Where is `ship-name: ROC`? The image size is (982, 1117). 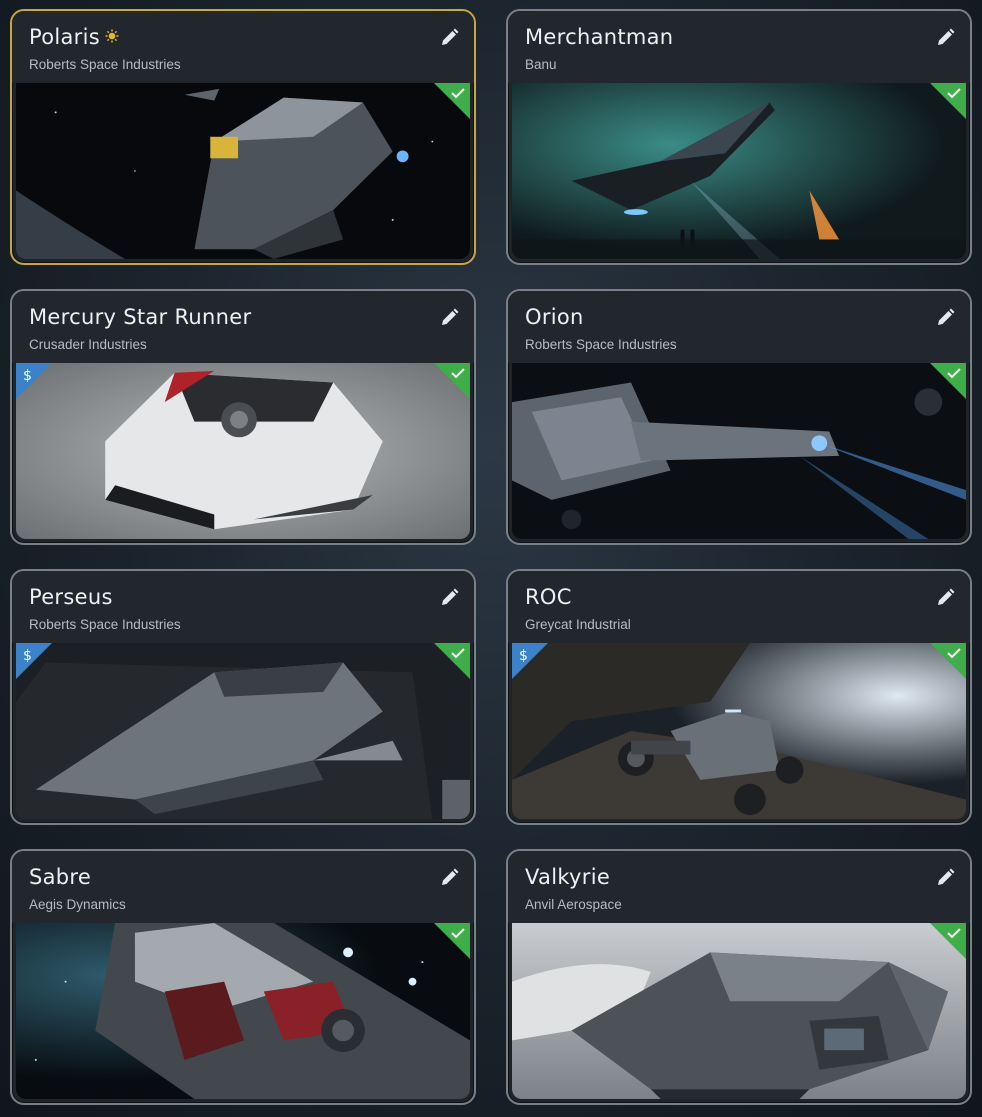 ship-name: ROC is located at coordinates (548, 597).